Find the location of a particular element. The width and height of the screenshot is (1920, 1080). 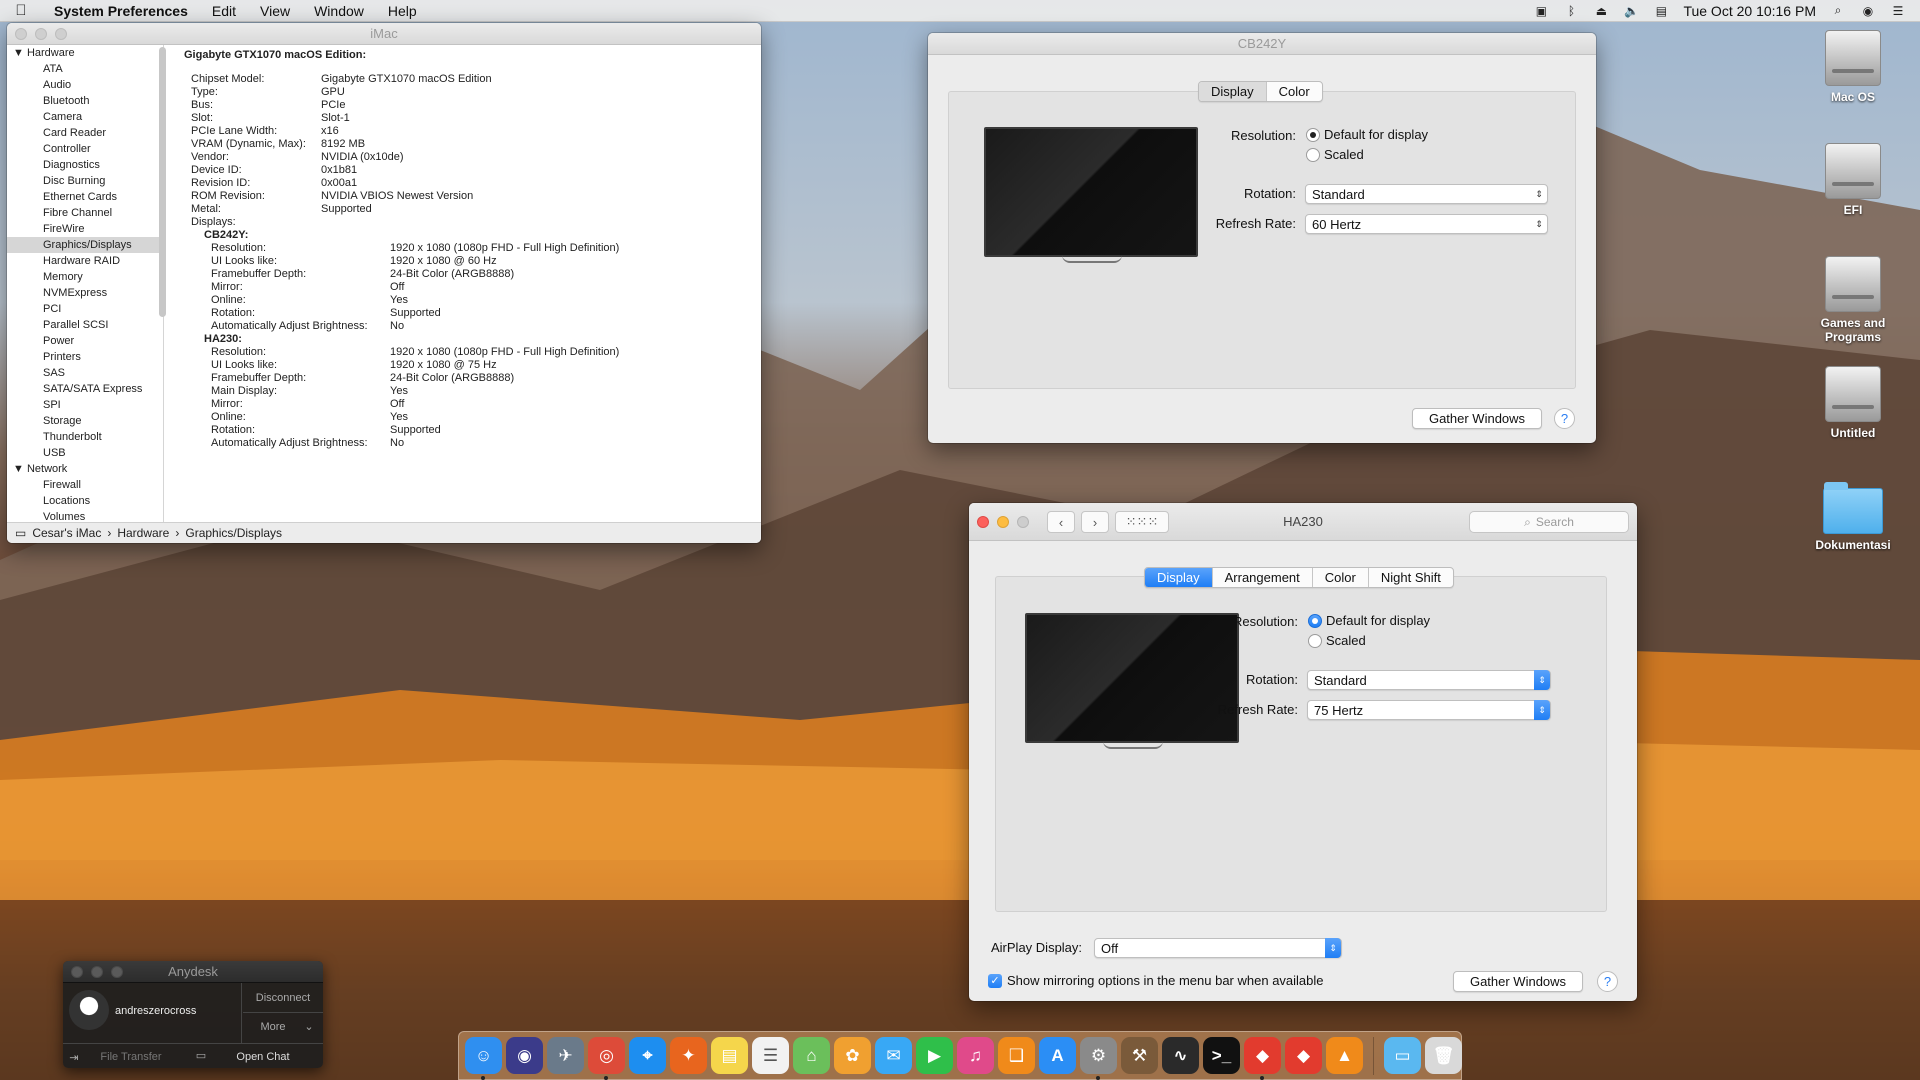

system-preferences-icon: ⚙ is located at coordinates (1098, 1058).